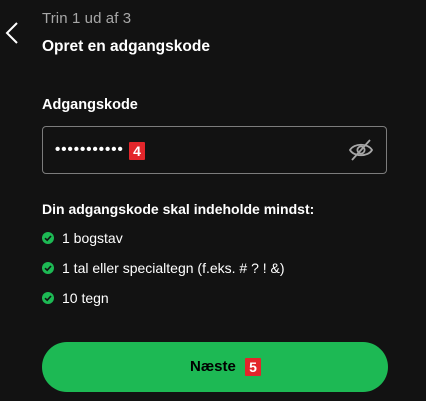  What do you see at coordinates (87, 18) in the screenshot?
I see `step-indicator: Trin 1 ud af 3` at bounding box center [87, 18].